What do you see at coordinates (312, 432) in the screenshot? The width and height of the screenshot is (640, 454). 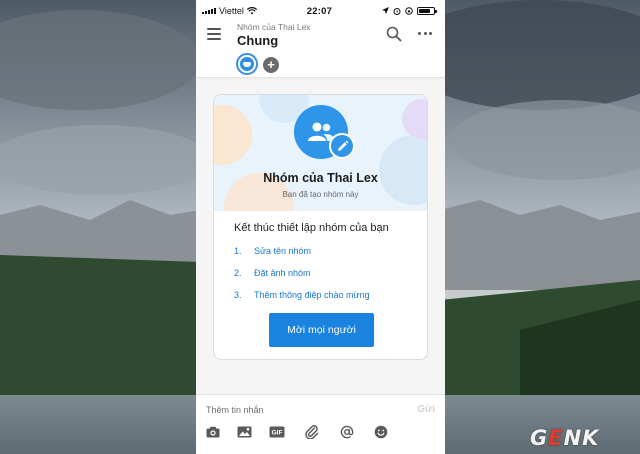 I see `attachment-icon` at bounding box center [312, 432].